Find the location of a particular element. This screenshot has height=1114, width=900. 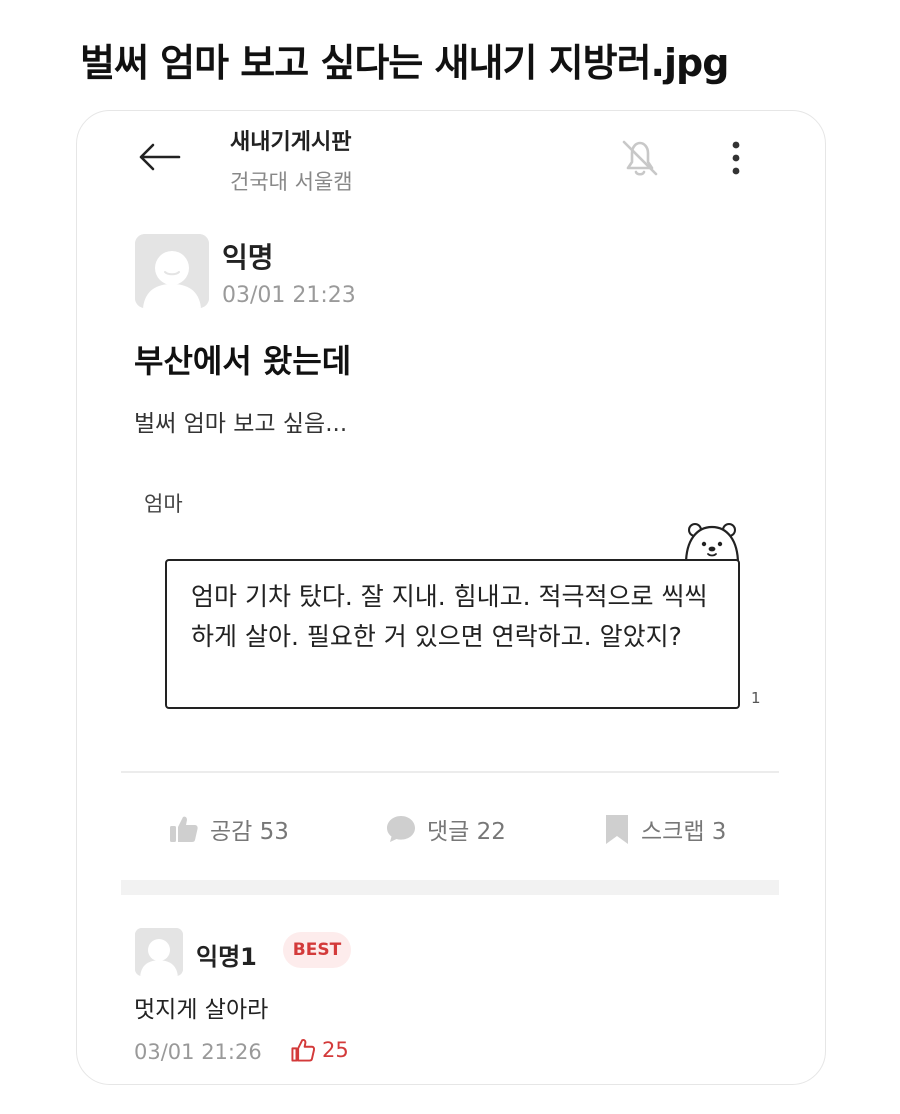

divider is located at coordinates (450, 772).